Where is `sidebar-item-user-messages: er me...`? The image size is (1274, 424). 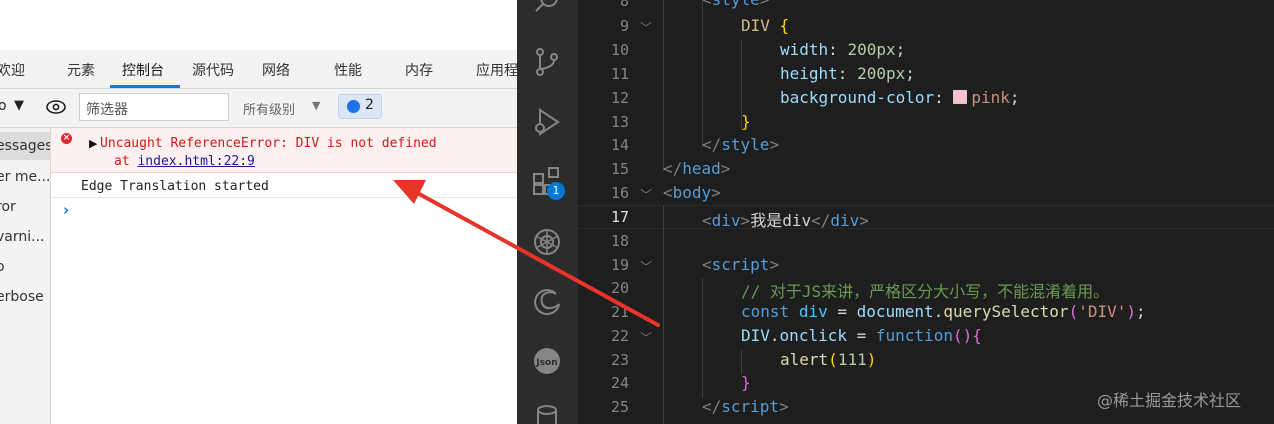
sidebar-item-user-messages: er me... is located at coordinates (25, 177).